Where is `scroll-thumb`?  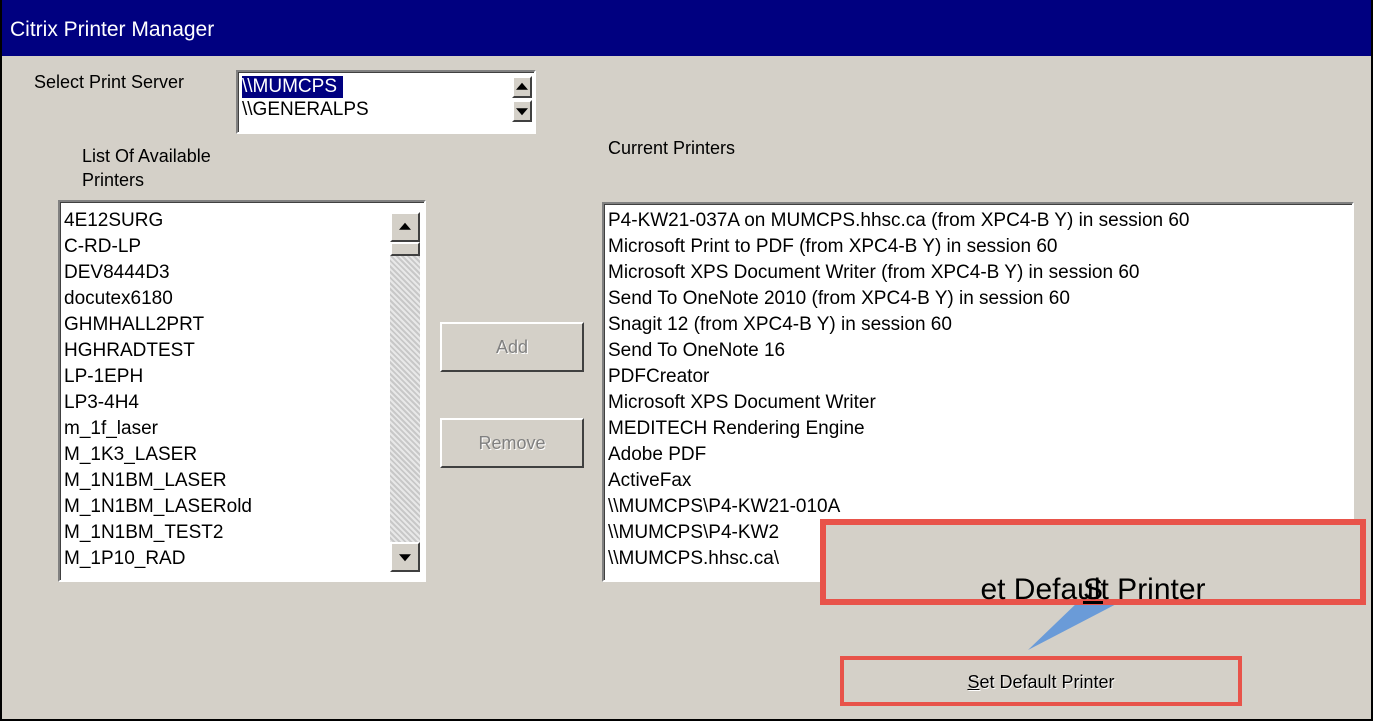 scroll-thumb is located at coordinates (405, 249).